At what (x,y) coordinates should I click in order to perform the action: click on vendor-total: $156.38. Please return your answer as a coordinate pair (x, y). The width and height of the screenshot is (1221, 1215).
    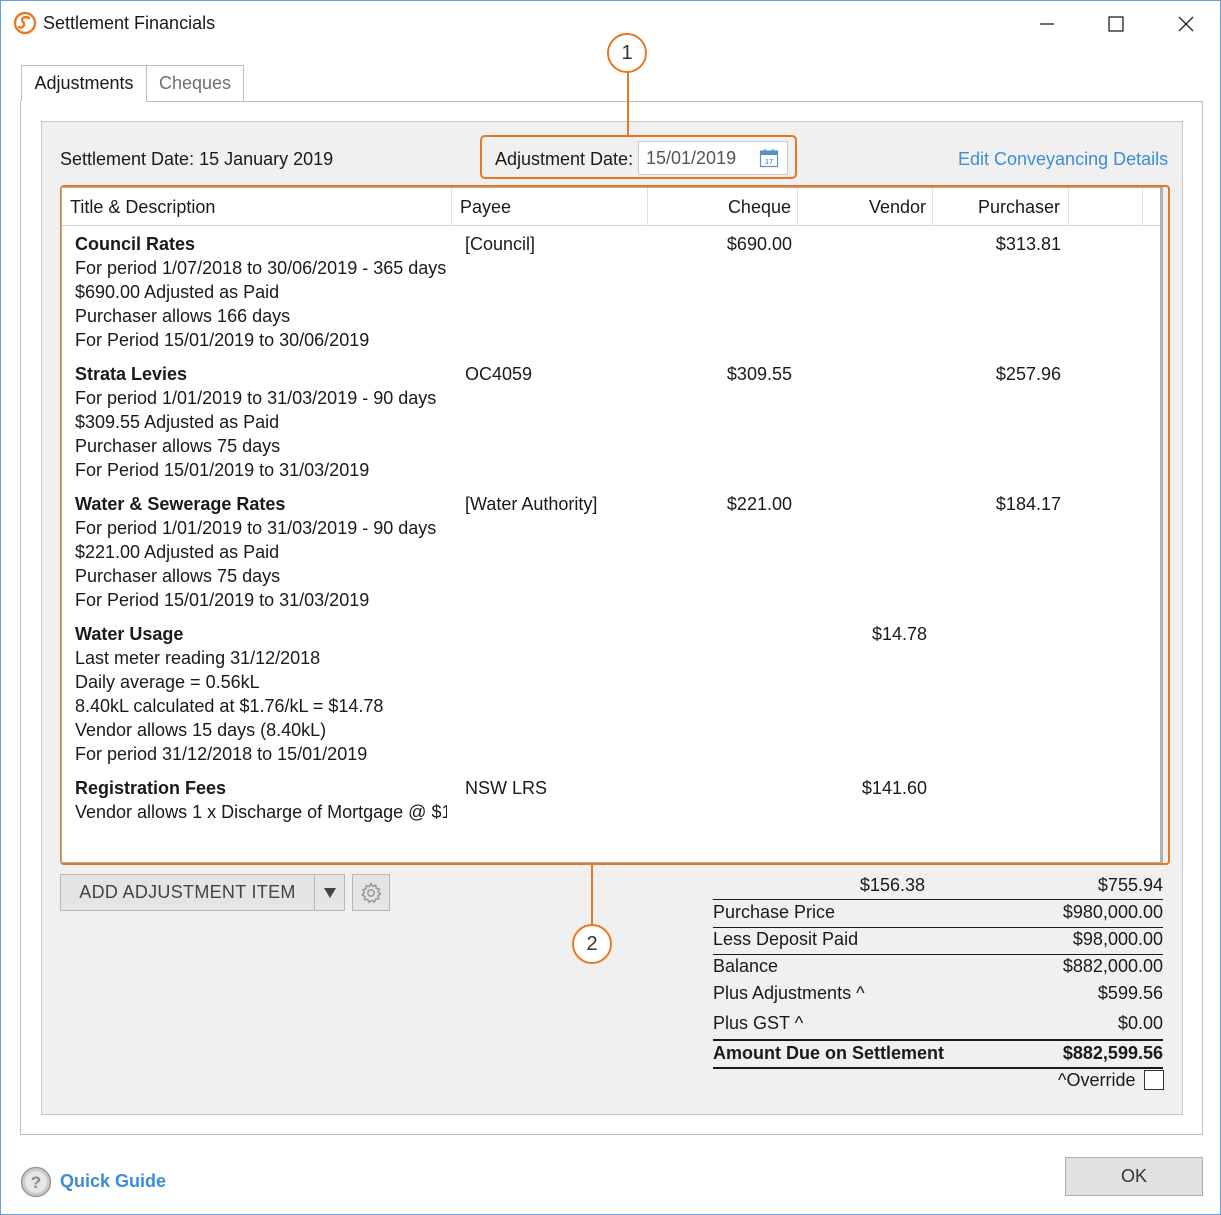
    Looking at the image, I should click on (892, 885).